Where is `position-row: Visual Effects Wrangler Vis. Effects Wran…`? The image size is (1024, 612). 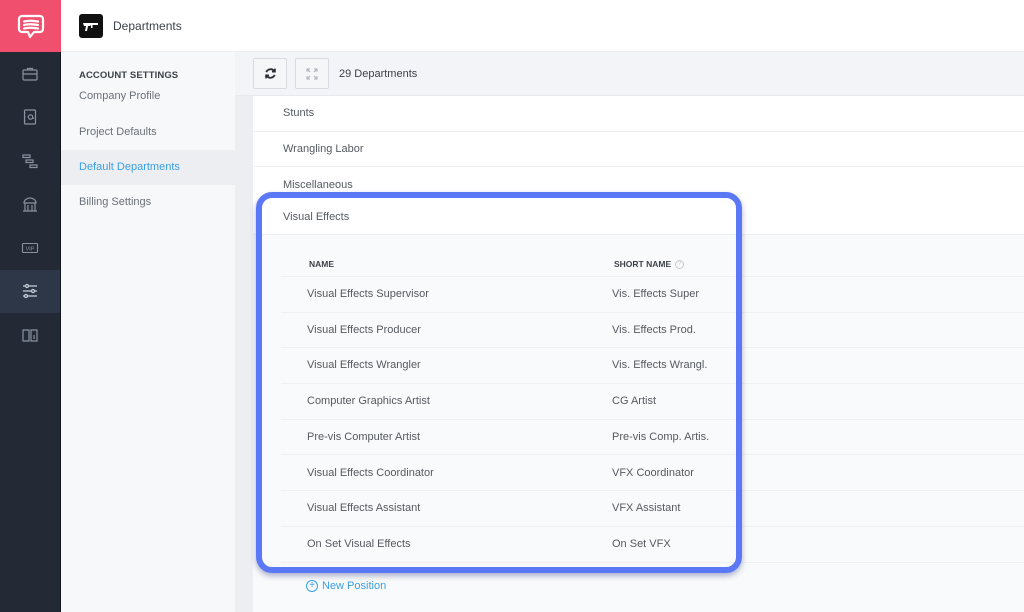 position-row: Visual Effects Wrangler Vis. Effects Wran… is located at coordinates (652, 366).